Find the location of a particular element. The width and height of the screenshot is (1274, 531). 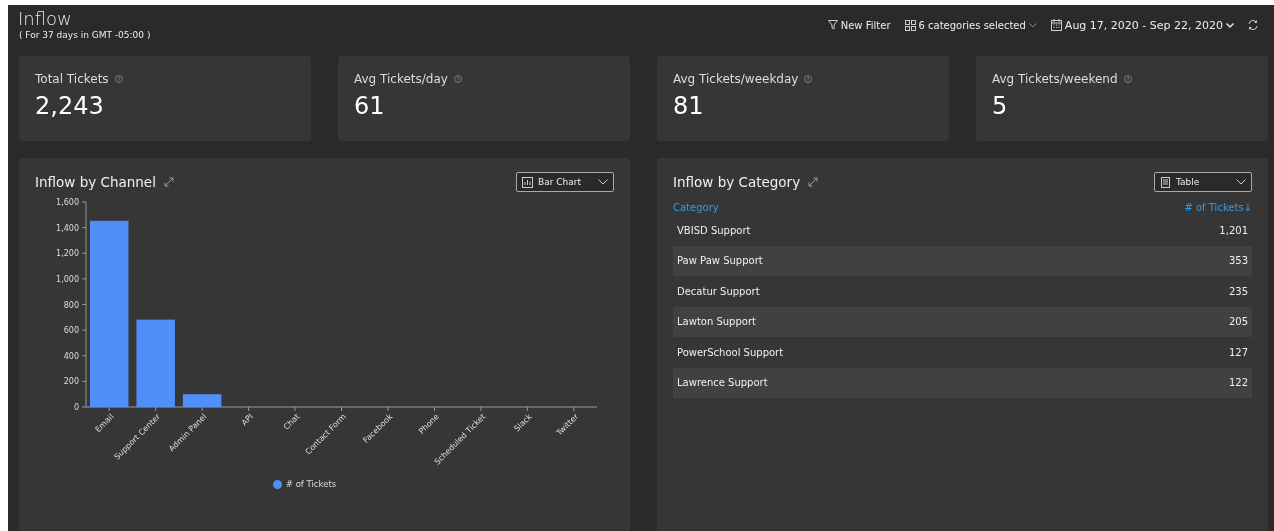

view-dropdown: Bar Chart is located at coordinates (565, 182).